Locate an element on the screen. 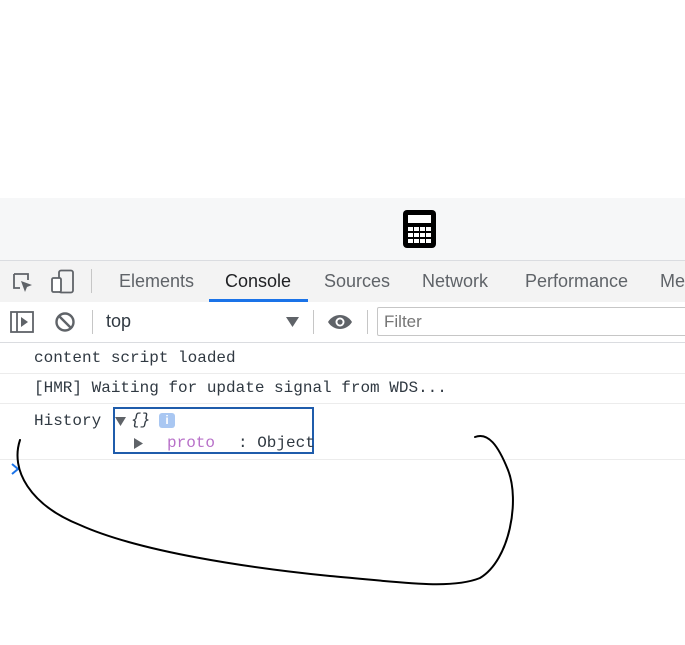 The image size is (685, 645). info-icon: i is located at coordinates (167, 420).